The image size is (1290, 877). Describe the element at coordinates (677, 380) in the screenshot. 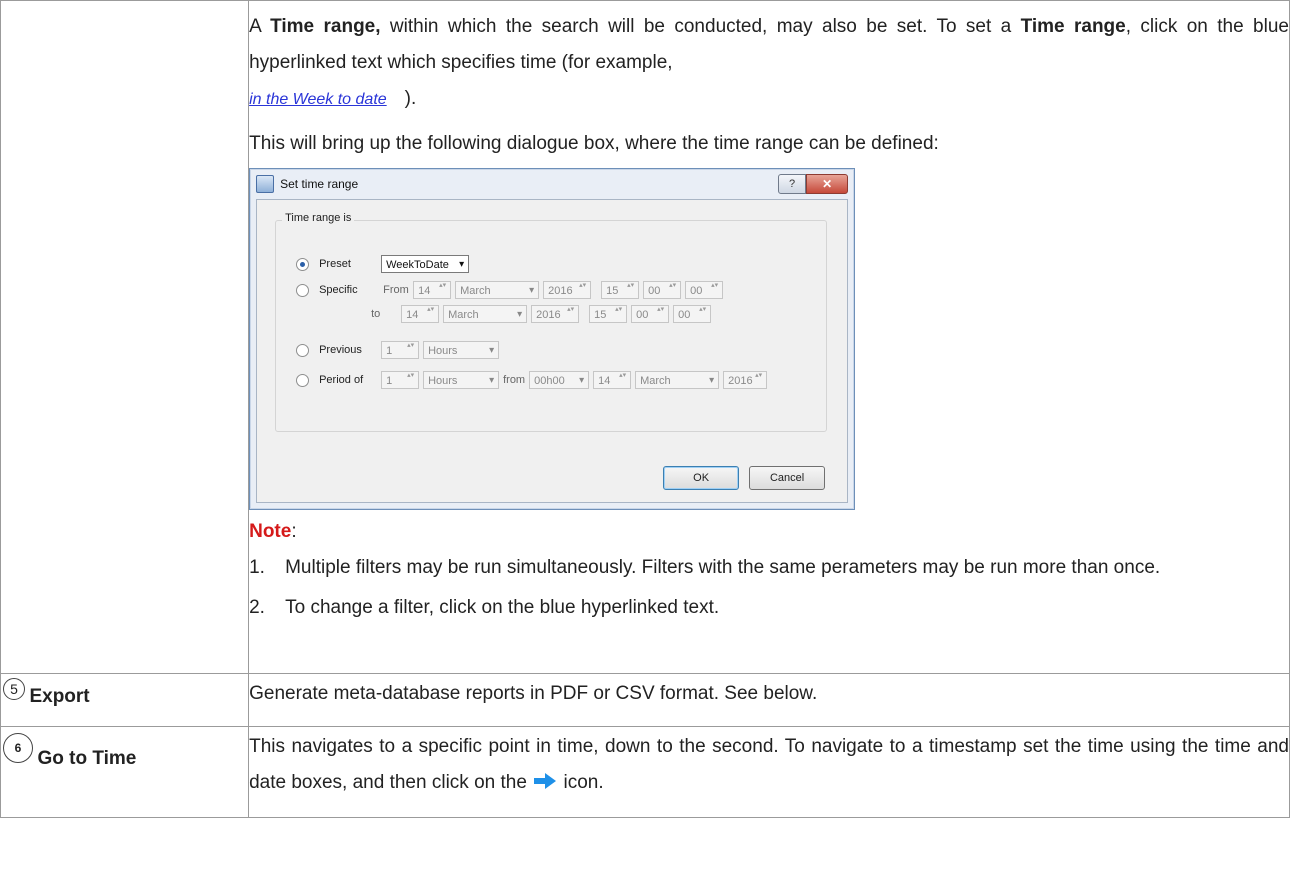

I see `period-month-select: March` at that location.